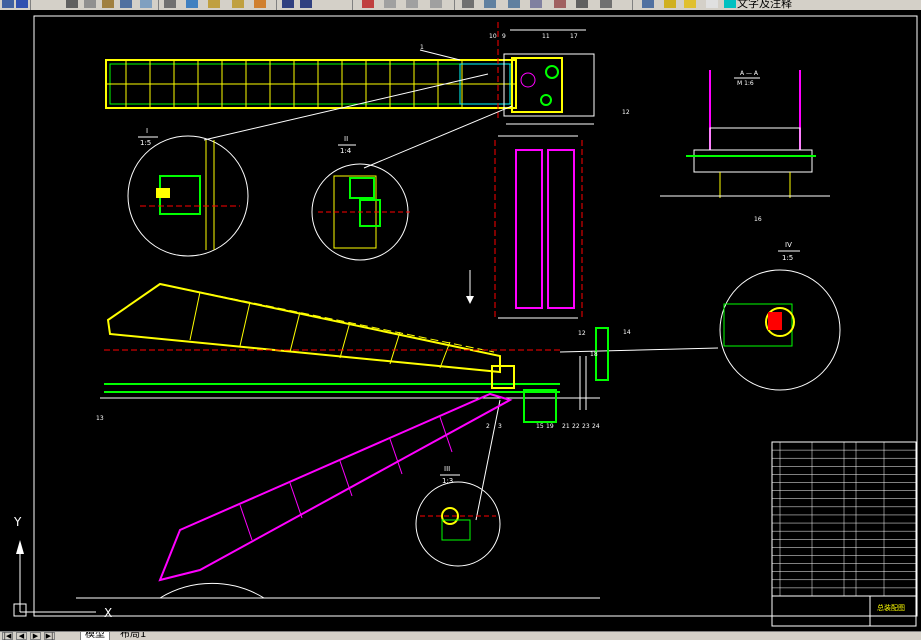 Image resolution: width=921 pixels, height=640 pixels. What do you see at coordinates (22, 4) in the screenshot?
I see `save-icon` at bounding box center [22, 4].